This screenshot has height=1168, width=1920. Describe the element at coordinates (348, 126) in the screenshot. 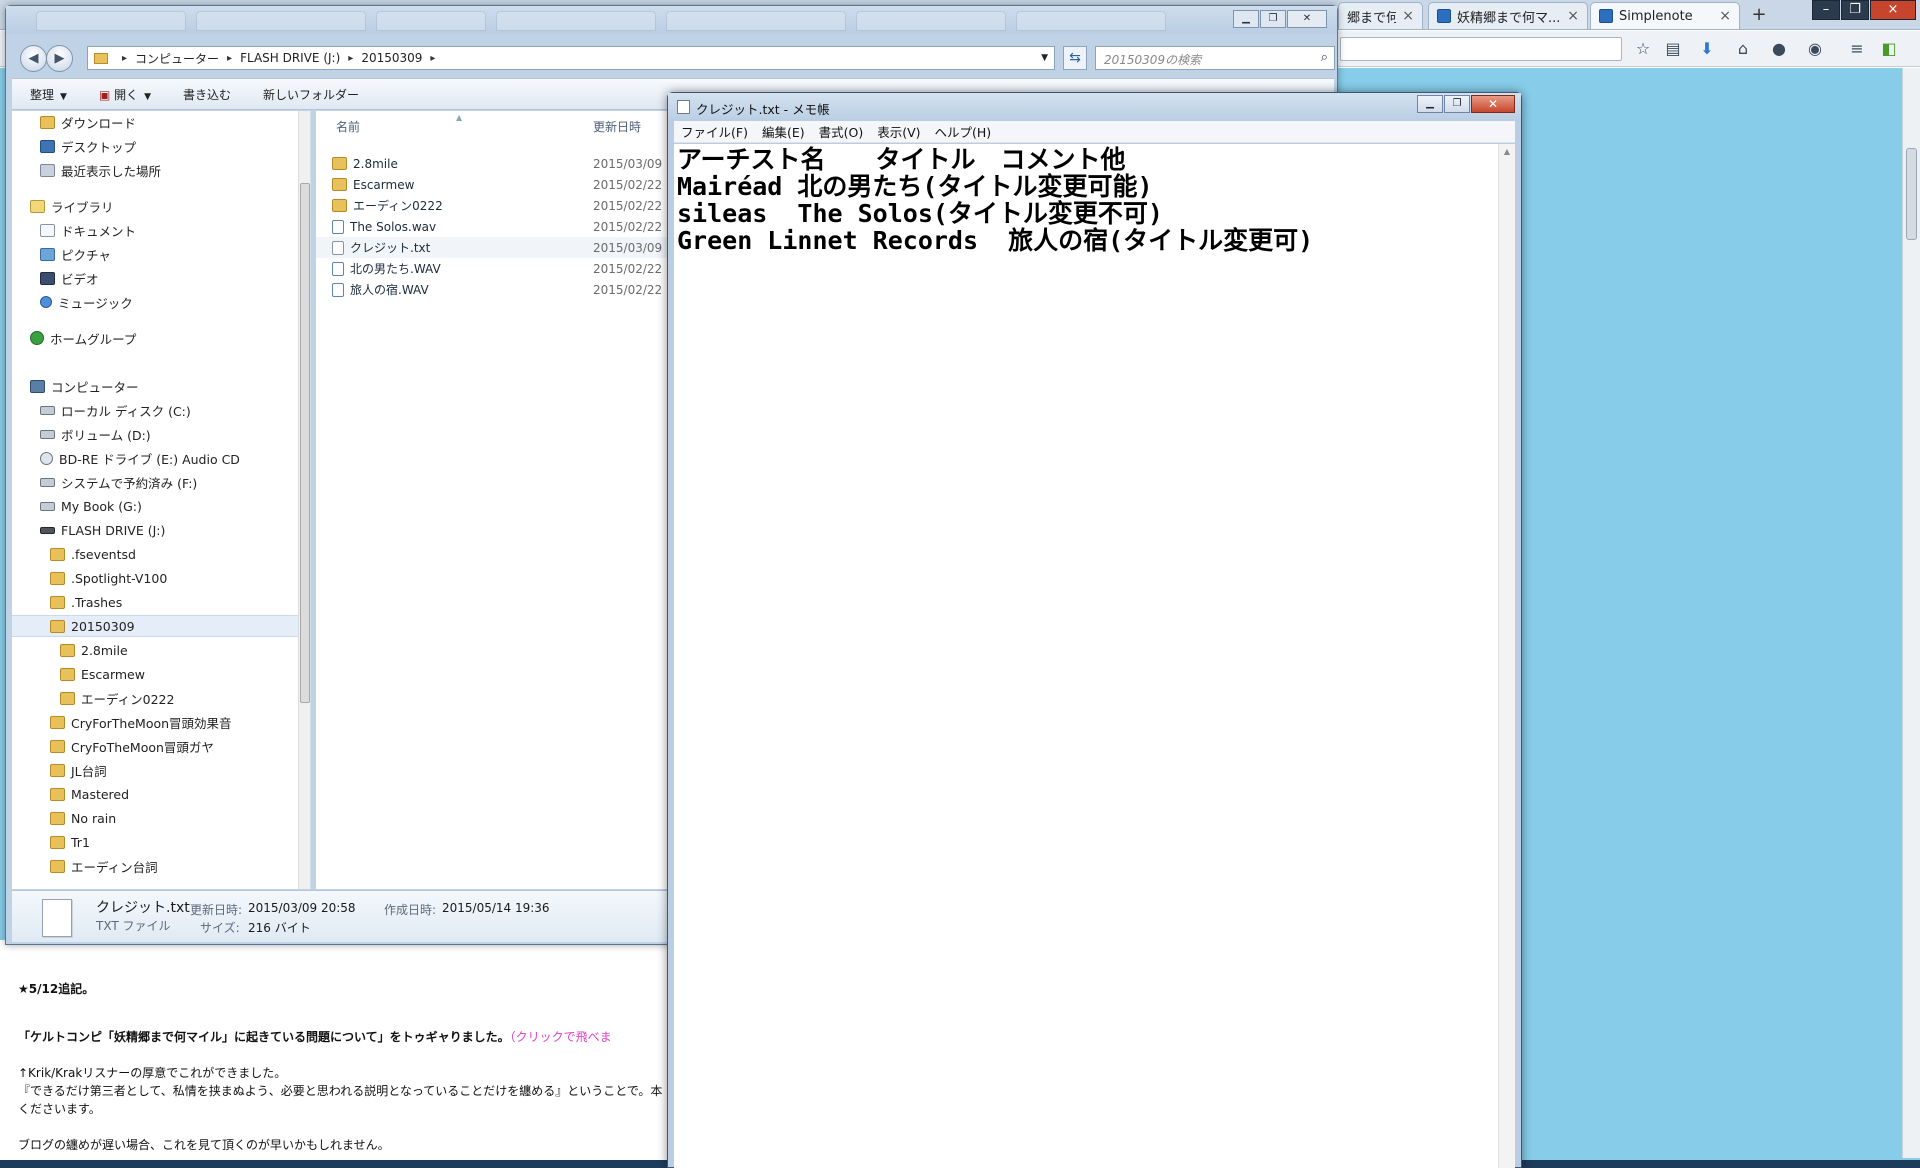

I see `column-header-name: 名前` at that location.